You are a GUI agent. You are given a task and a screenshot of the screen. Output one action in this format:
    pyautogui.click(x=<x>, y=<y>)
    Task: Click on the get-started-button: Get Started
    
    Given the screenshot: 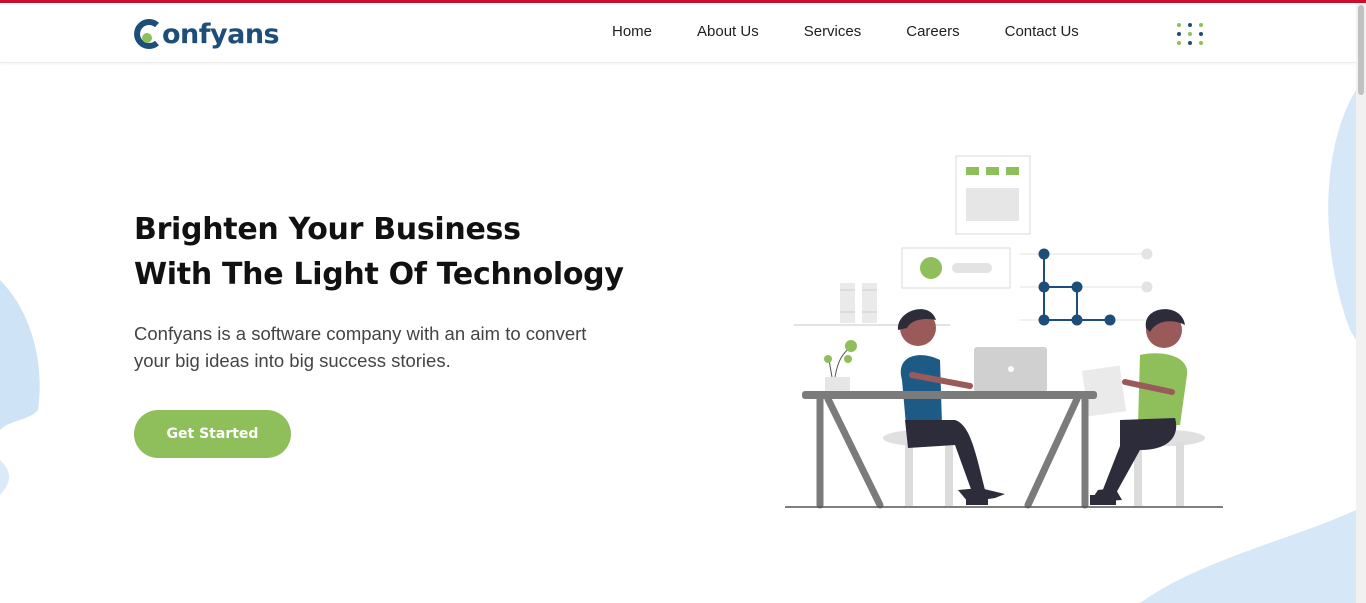 What is the action you would take?
    pyautogui.click(x=212, y=434)
    